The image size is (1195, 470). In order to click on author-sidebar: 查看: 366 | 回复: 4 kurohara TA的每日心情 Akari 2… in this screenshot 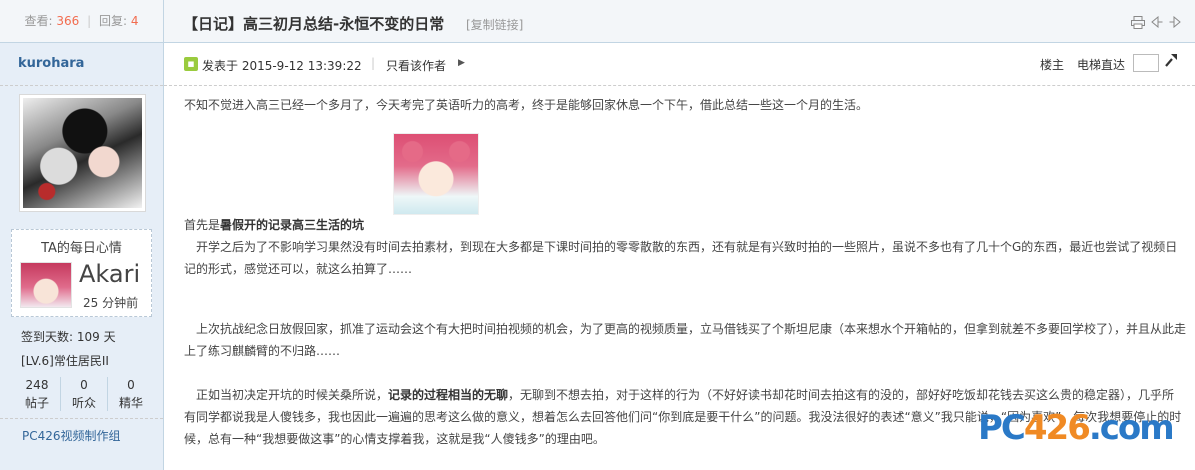, I will do `click(82, 235)`.